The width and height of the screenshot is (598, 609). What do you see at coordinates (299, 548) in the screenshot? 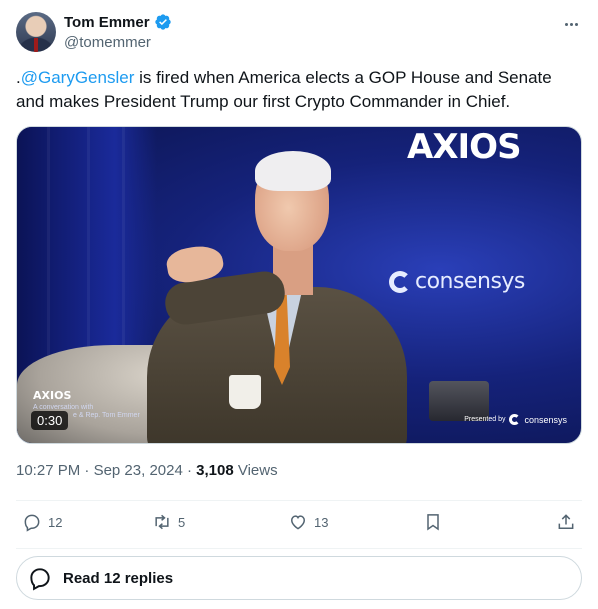
I see `divider-bottom` at bounding box center [299, 548].